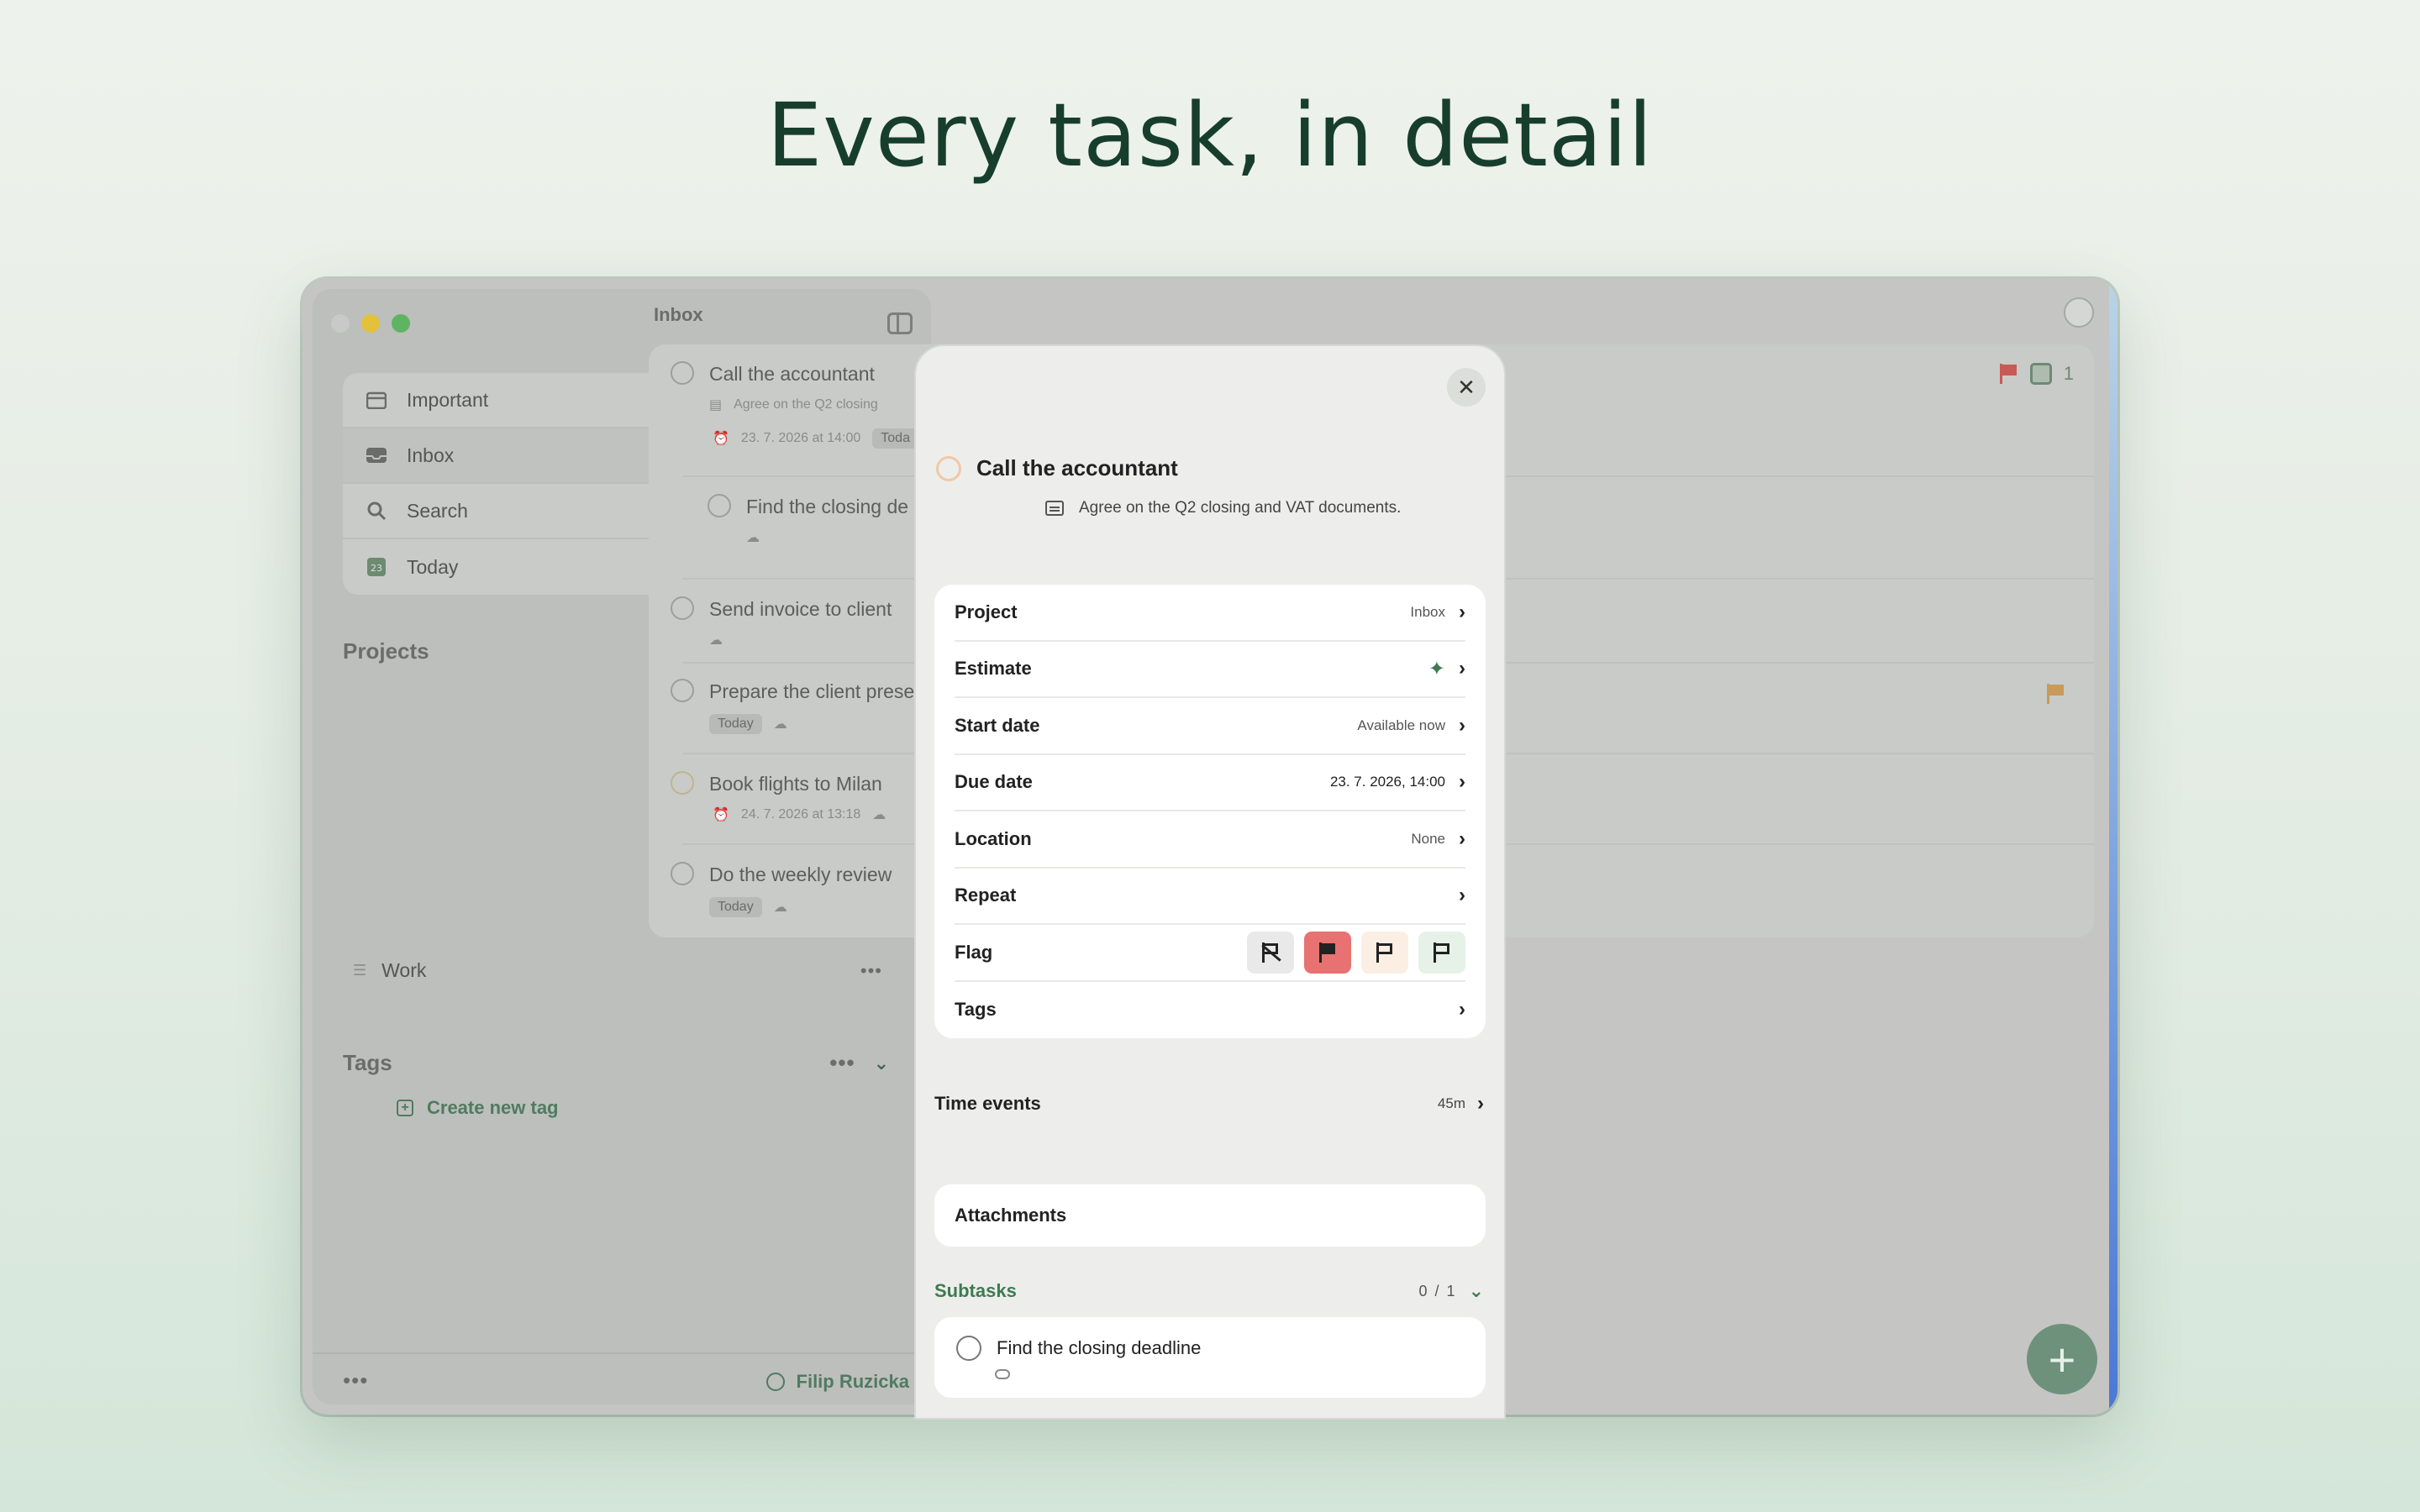 The height and width of the screenshot is (1512, 2420). What do you see at coordinates (376, 400) in the screenshot?
I see `calendar-icon` at bounding box center [376, 400].